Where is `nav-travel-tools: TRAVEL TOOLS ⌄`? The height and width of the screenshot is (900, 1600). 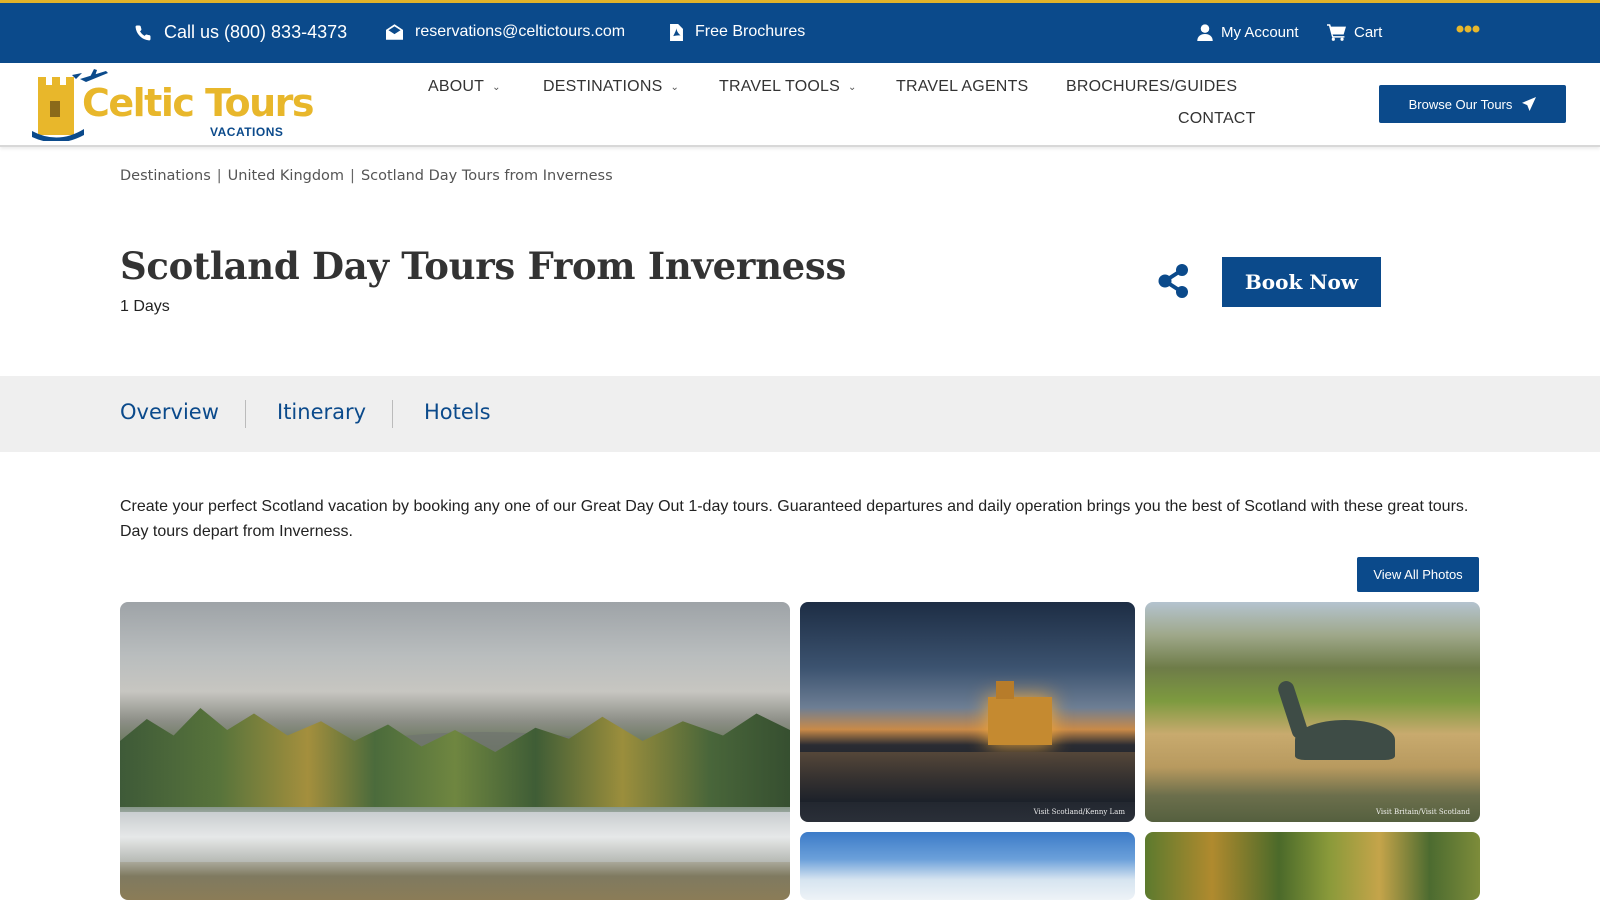
nav-travel-tools: TRAVEL TOOLS ⌄ is located at coordinates (788, 87).